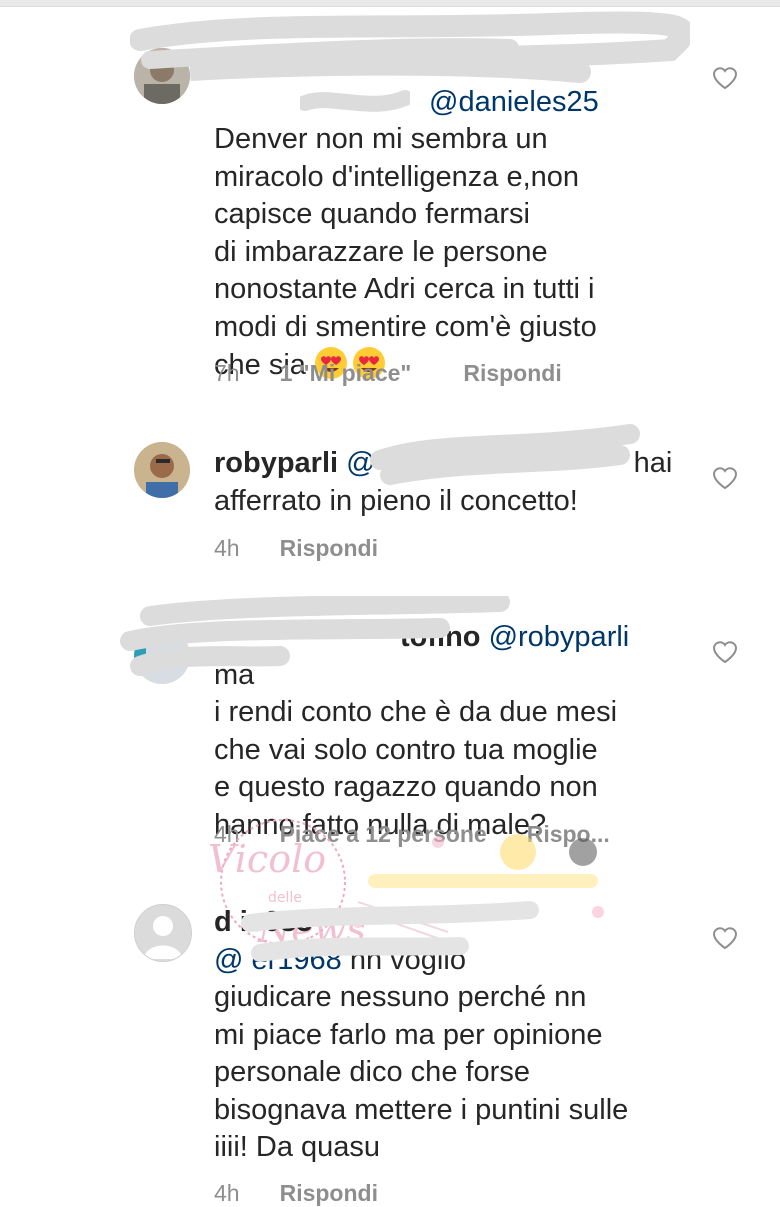  What do you see at coordinates (390, 3) in the screenshot?
I see `top-divider` at bounding box center [390, 3].